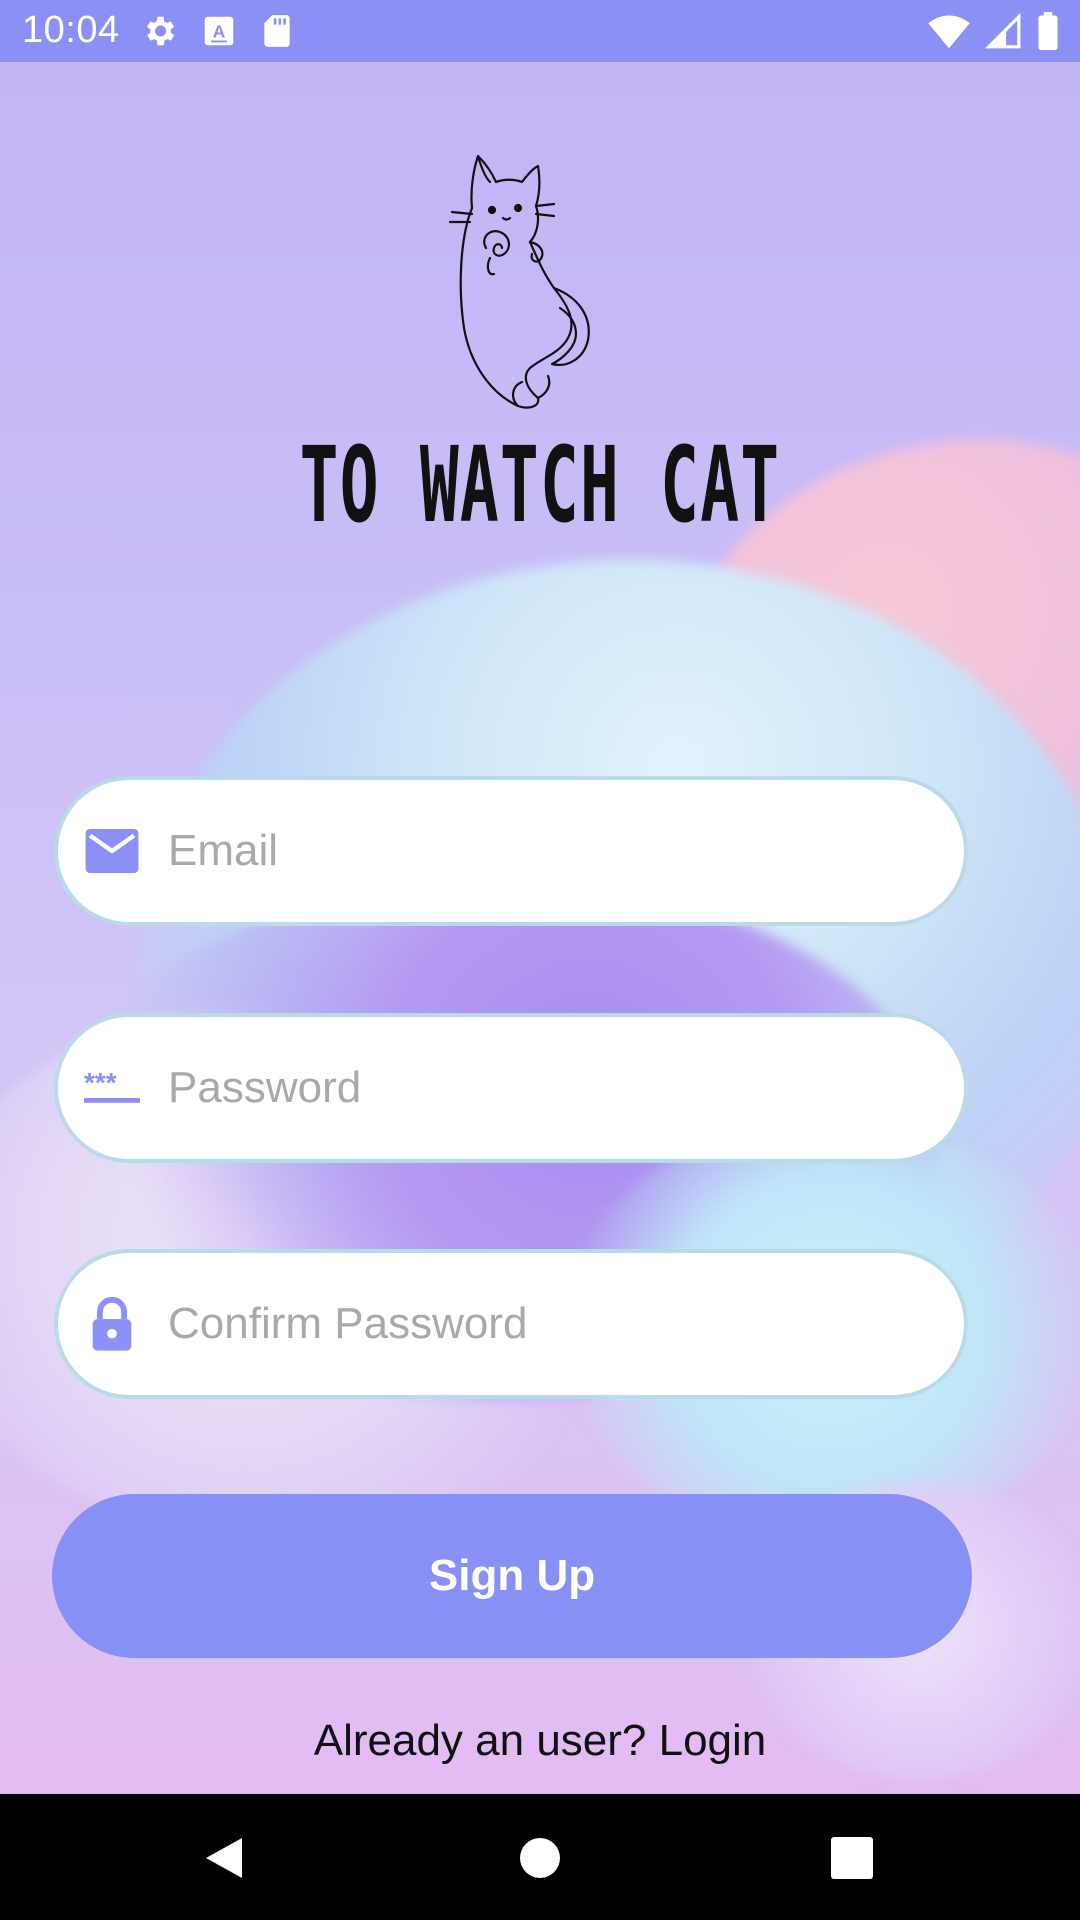 This screenshot has height=1920, width=1080. I want to click on mail-icon, so click(112, 851).